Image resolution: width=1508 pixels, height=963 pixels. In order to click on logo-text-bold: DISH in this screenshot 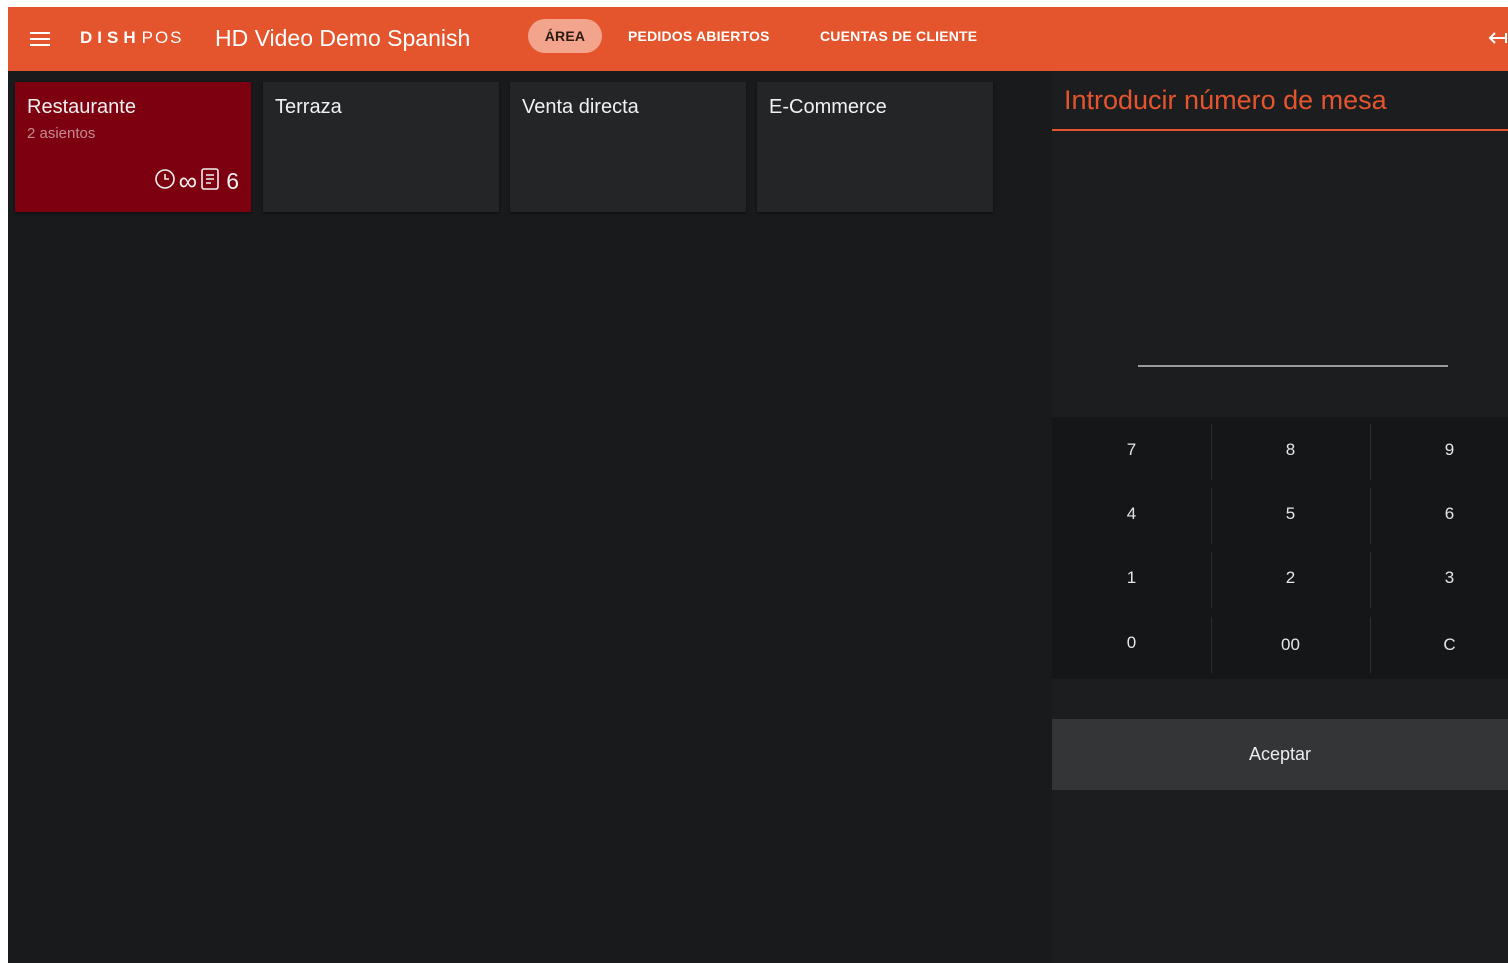, I will do `click(110, 37)`.